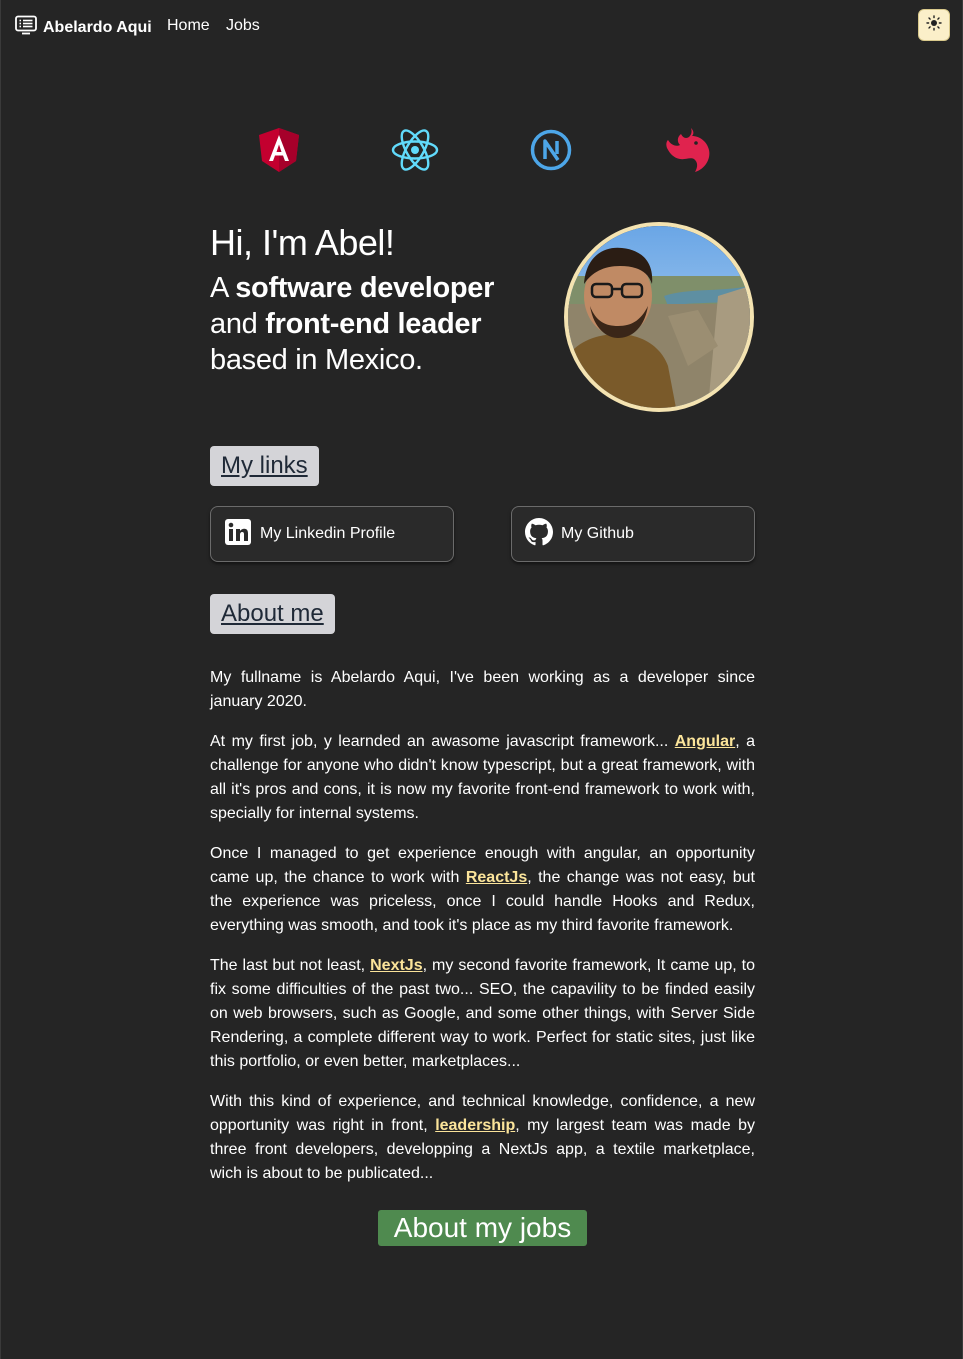 The width and height of the screenshot is (963, 1359). What do you see at coordinates (328, 533) in the screenshot?
I see `linkedin-label: My Linkedin Profile` at bounding box center [328, 533].